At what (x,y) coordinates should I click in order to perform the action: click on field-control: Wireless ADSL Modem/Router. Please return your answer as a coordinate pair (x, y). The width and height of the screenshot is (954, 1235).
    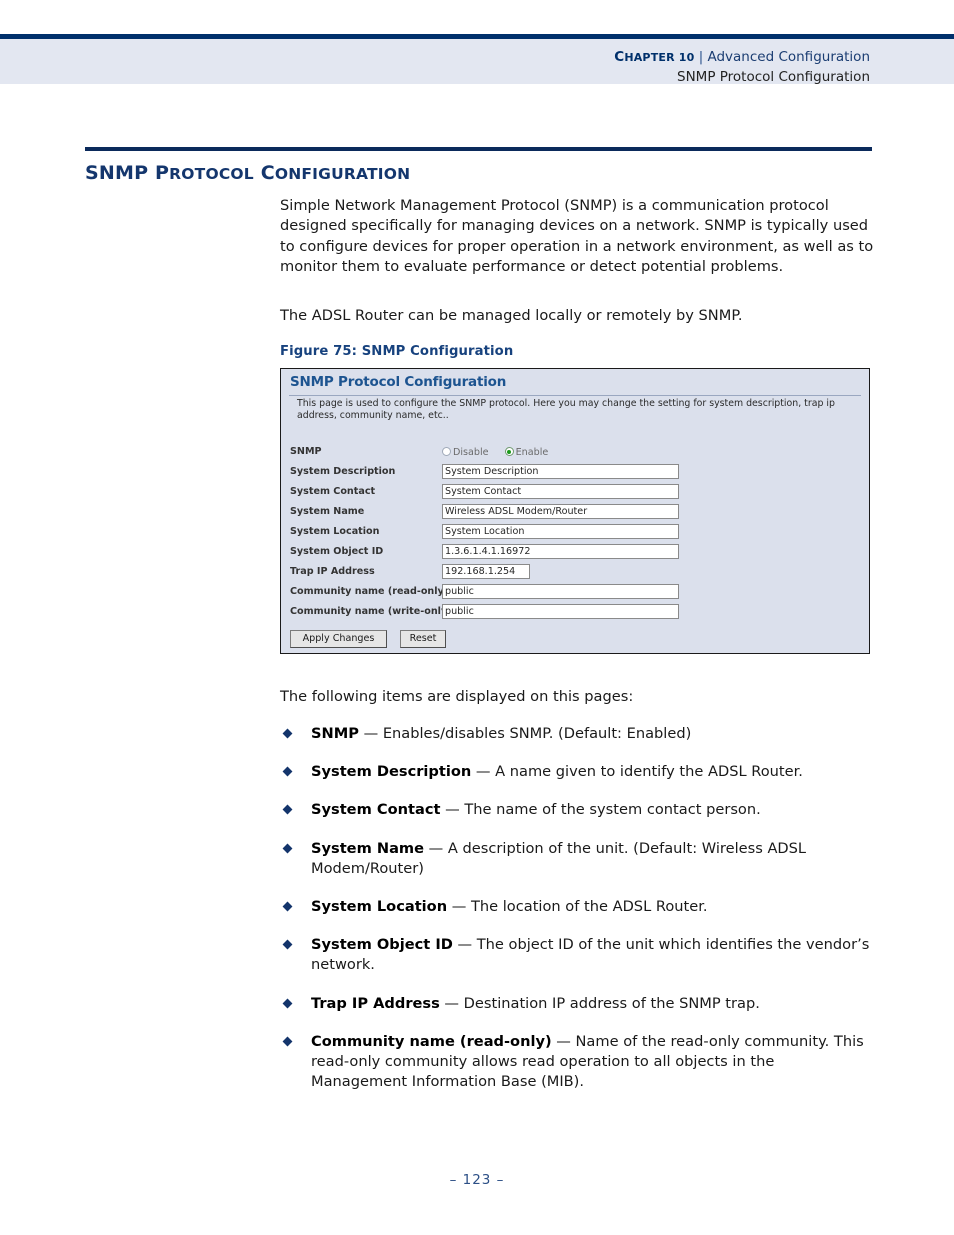
    Looking at the image, I should click on (560, 511).